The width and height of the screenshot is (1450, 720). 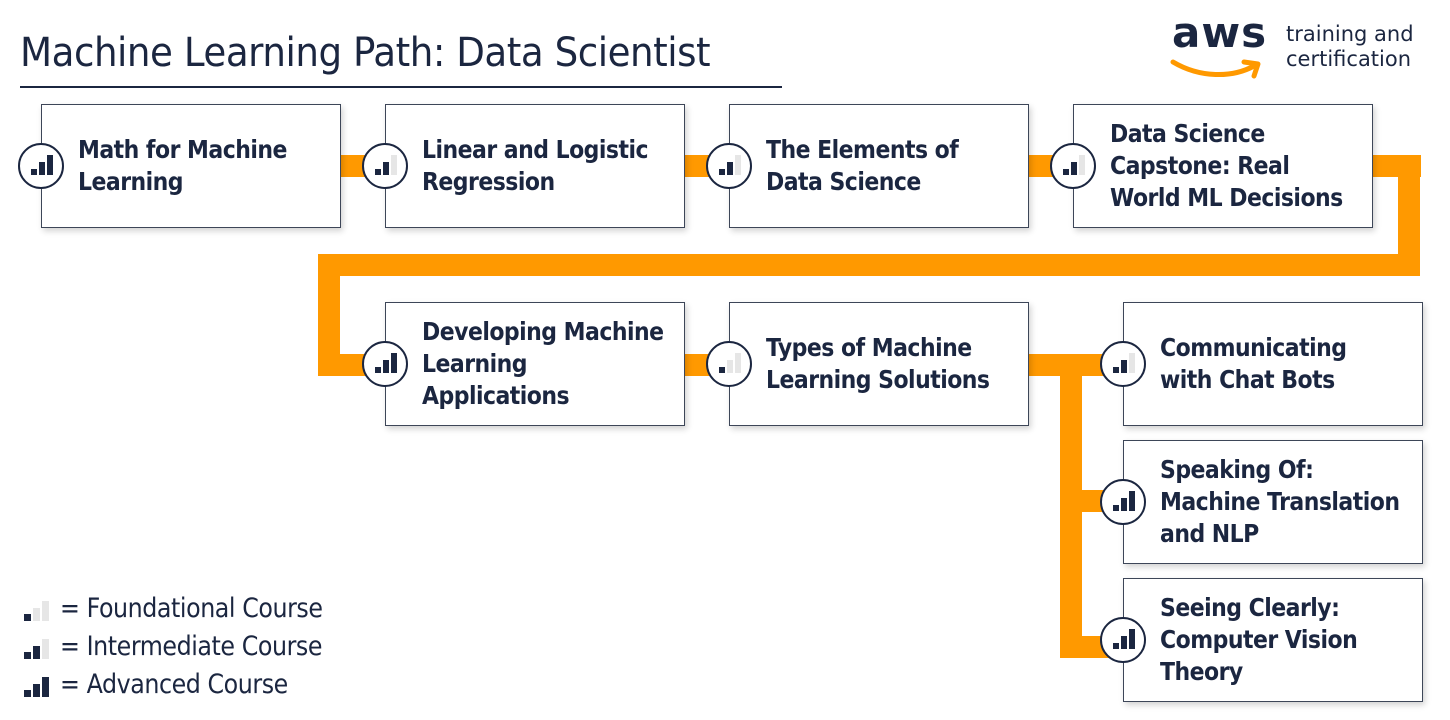 What do you see at coordinates (191, 608) in the screenshot?
I see `legend-label: = Foundational Course` at bounding box center [191, 608].